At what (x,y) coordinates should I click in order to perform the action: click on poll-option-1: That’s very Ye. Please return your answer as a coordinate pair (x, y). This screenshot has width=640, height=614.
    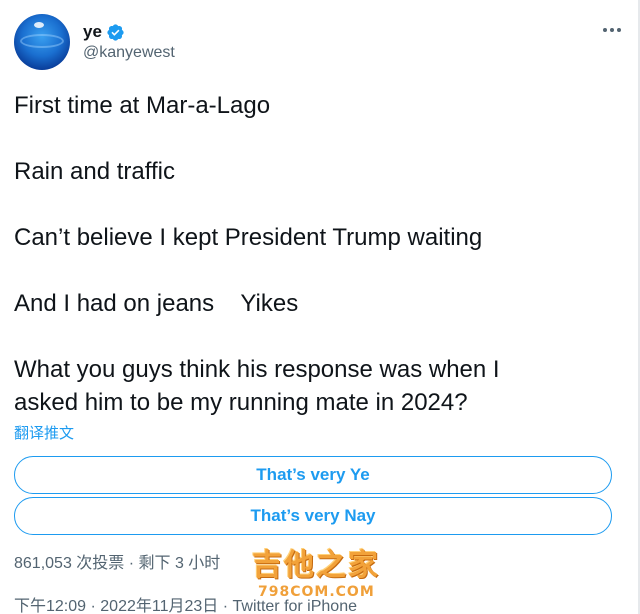
    Looking at the image, I should click on (313, 475).